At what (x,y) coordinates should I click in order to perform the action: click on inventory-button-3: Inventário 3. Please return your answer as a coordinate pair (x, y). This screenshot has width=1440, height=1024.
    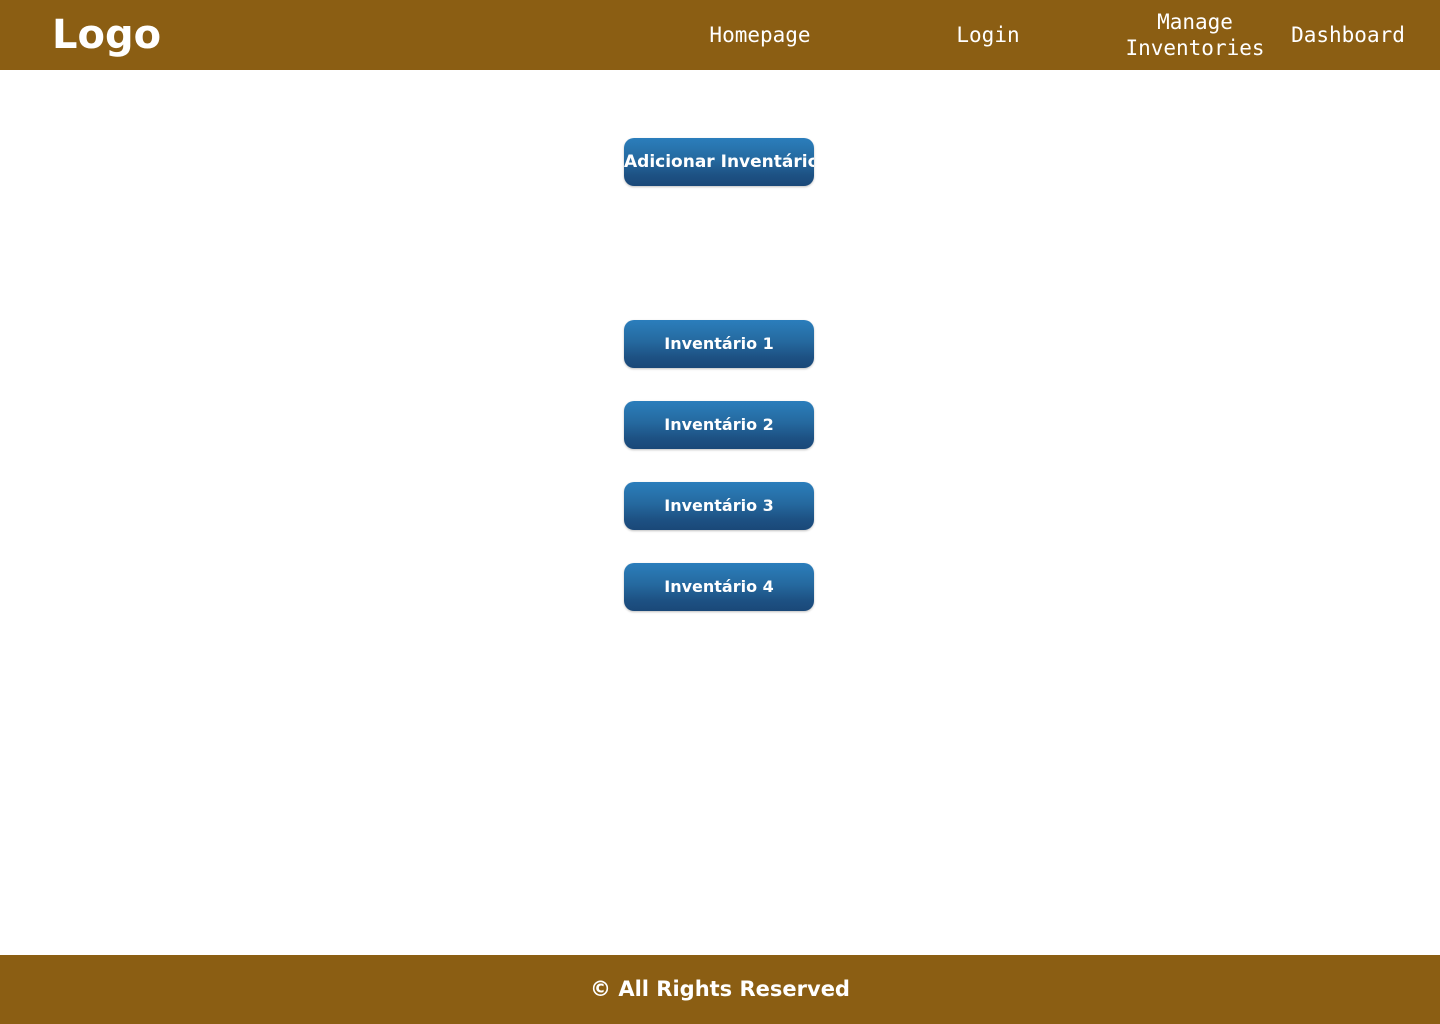
    Looking at the image, I should click on (719, 506).